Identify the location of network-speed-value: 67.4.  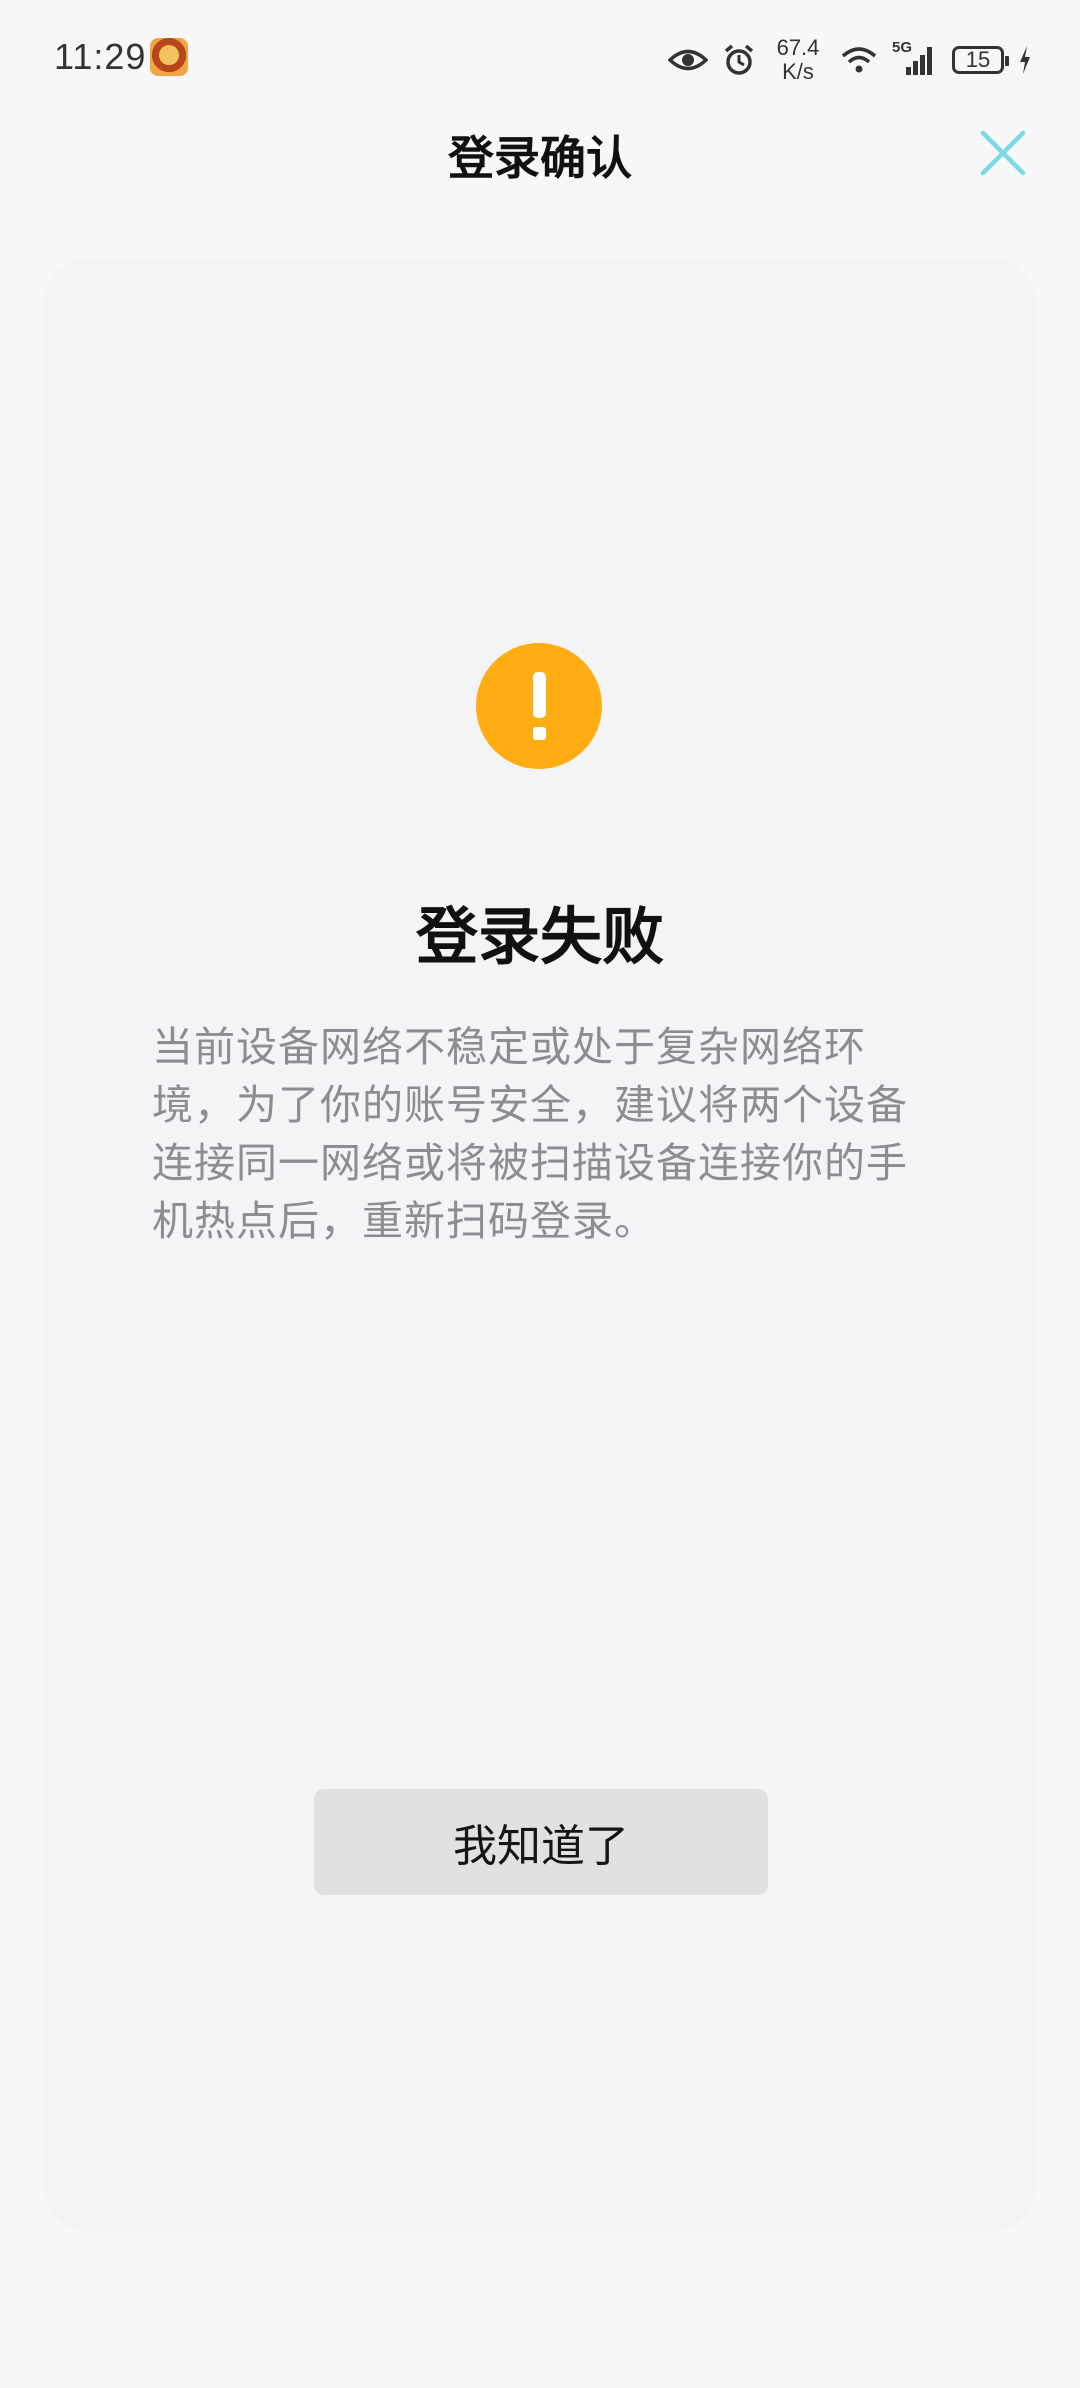
(798, 47).